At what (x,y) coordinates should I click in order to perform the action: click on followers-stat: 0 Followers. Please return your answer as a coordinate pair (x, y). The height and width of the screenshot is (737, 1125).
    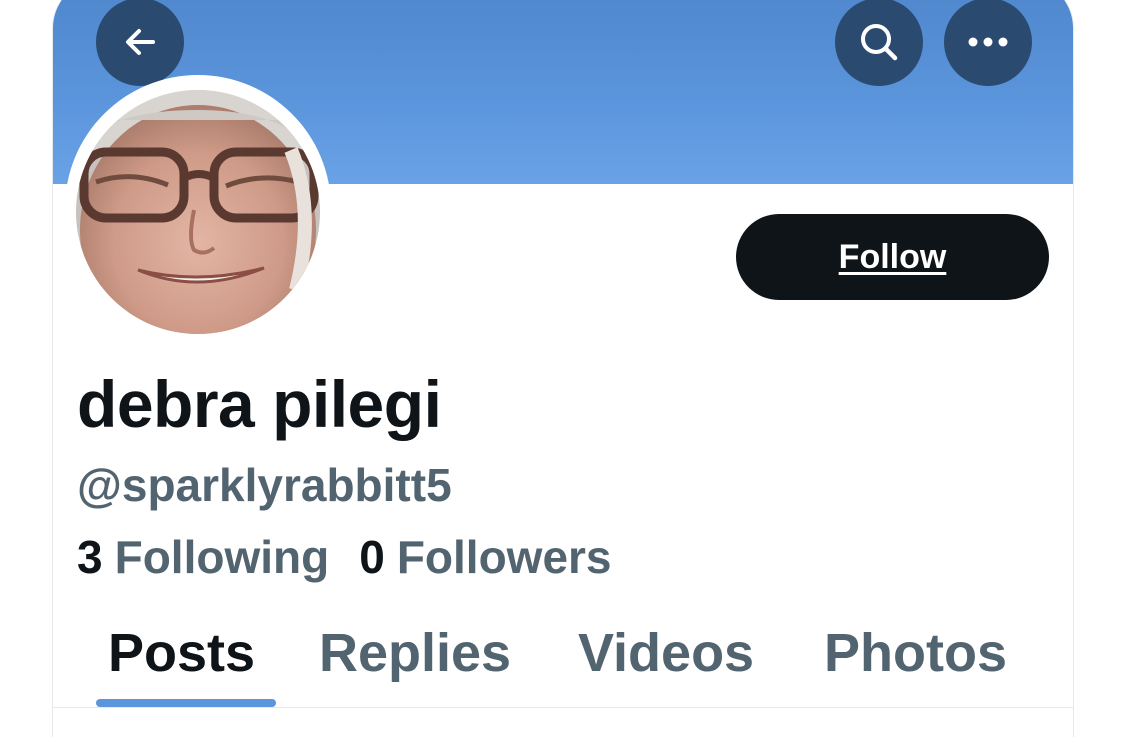
    Looking at the image, I should click on (485, 557).